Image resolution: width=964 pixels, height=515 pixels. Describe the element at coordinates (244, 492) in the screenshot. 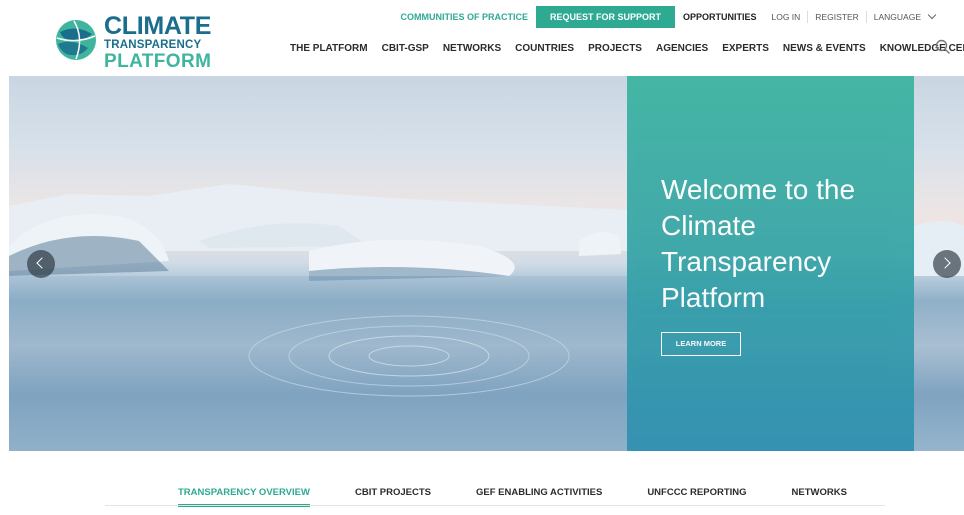

I see `tab-label: TRANSPARENCY OVERVIEW` at that location.